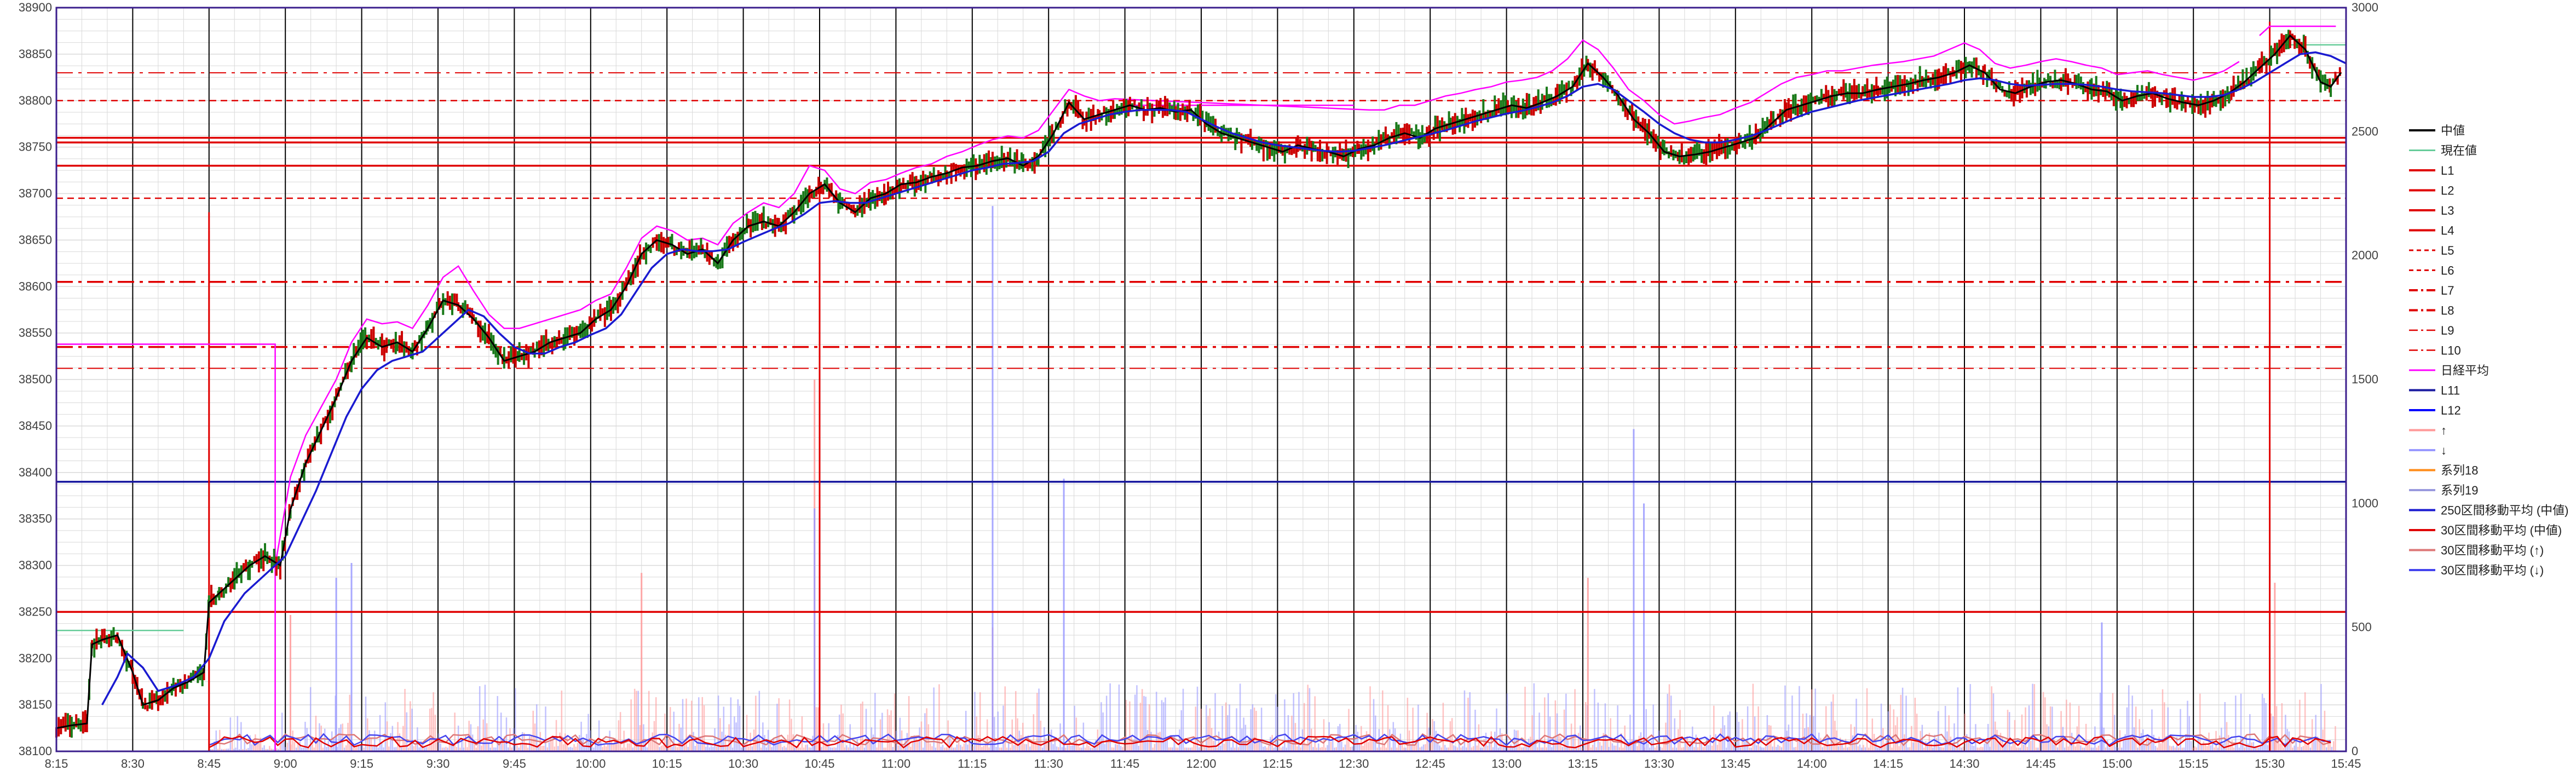 The image size is (2576, 782). Describe the element at coordinates (2041, 764) in the screenshot. I see `x-tick-label: 14:45` at that location.